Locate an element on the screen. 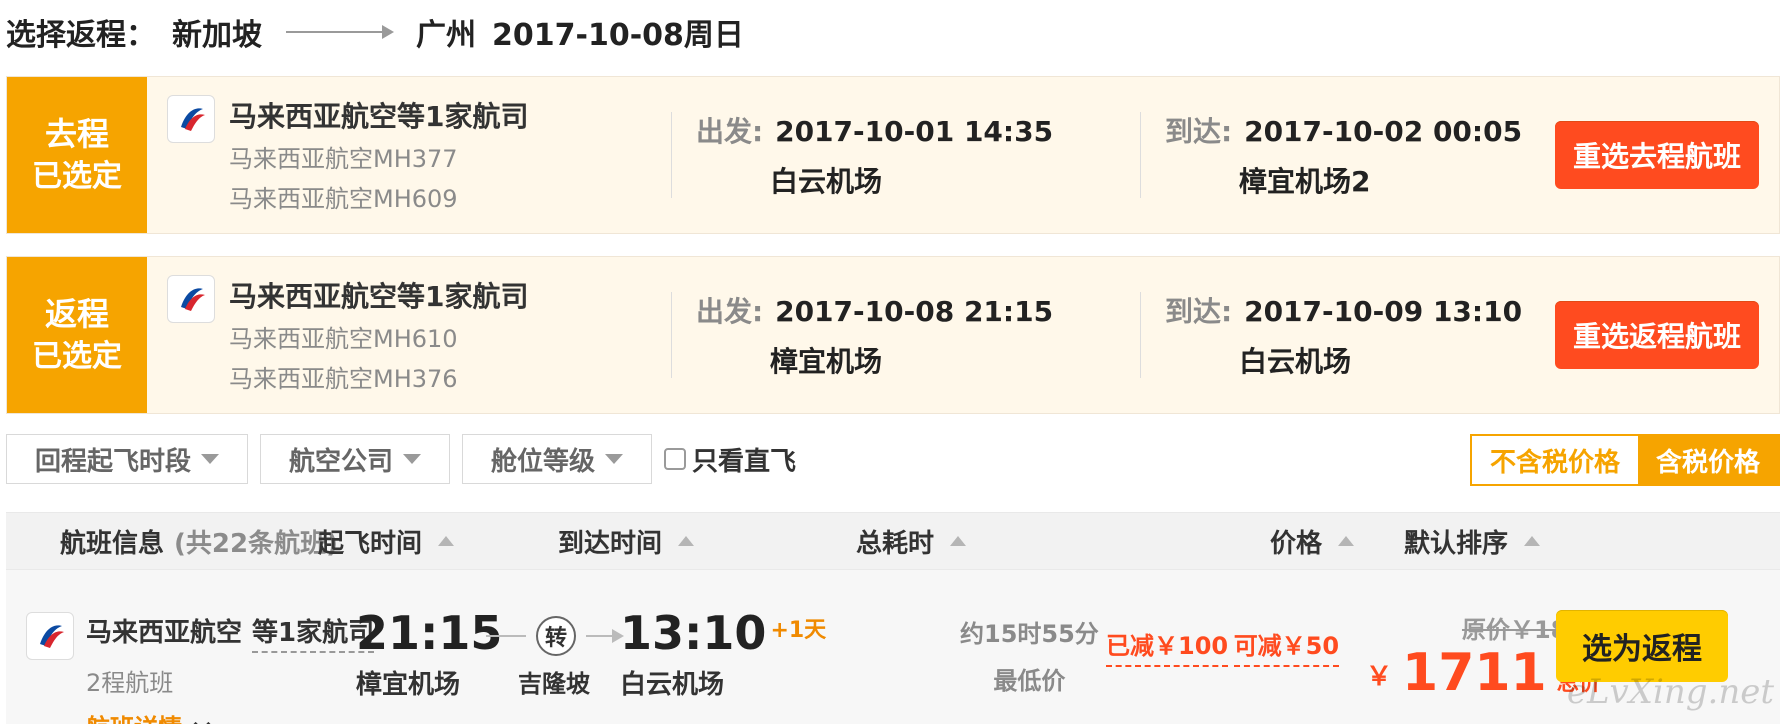 This screenshot has height=724, width=1786. header-price: 价格 is located at coordinates (1312, 541).